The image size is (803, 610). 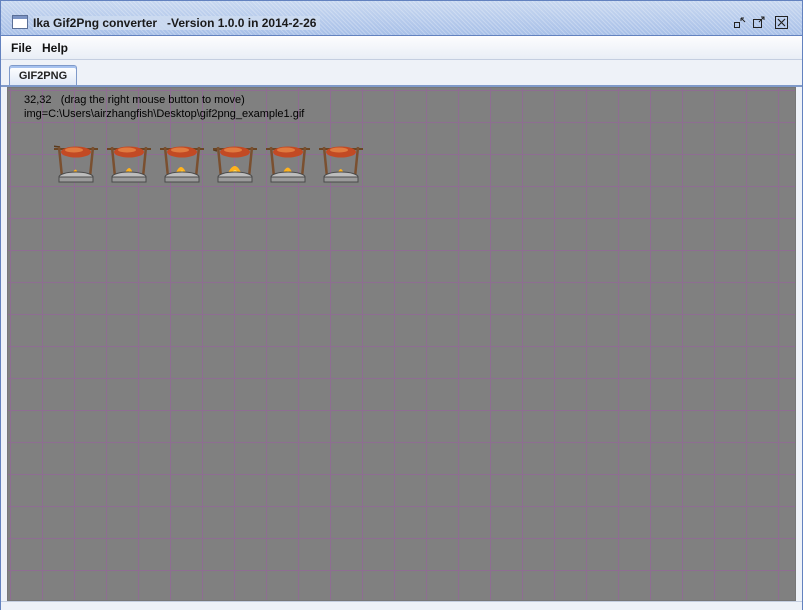 What do you see at coordinates (43, 75) in the screenshot?
I see `tab-gif2png: GIF2PNG` at bounding box center [43, 75].